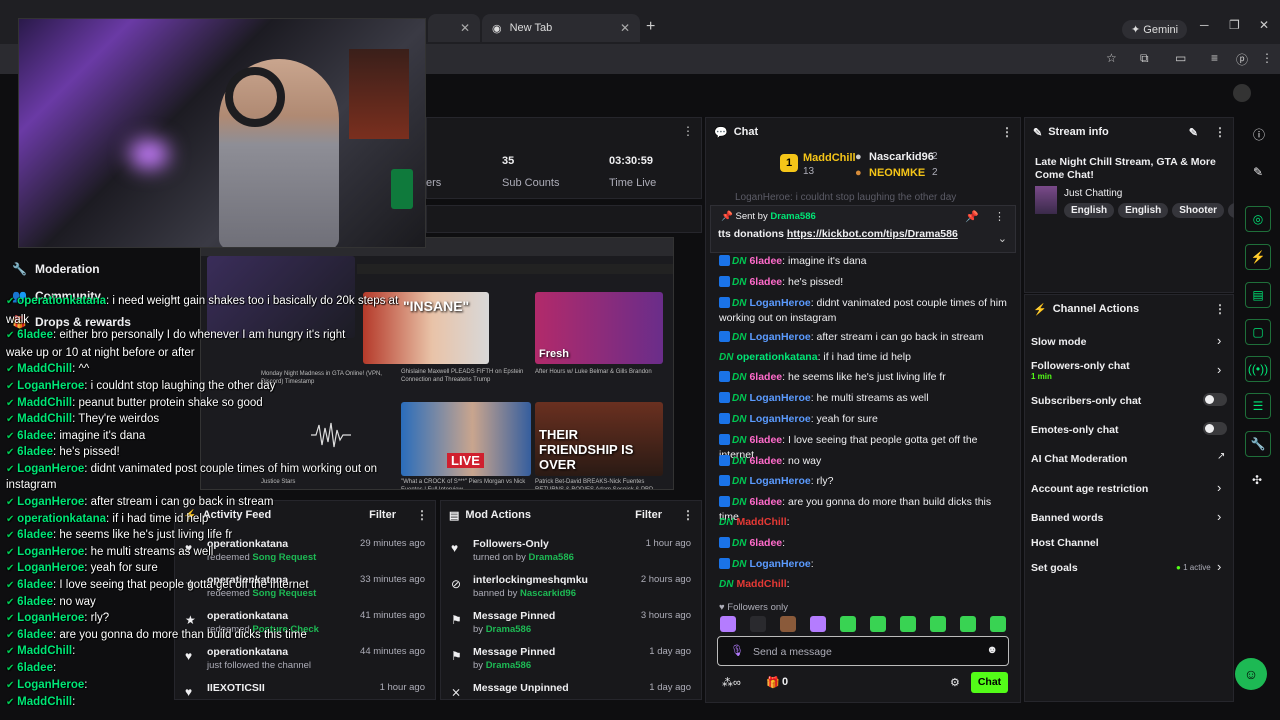  I want to click on banned-words-row: Banned words, so click(1067, 518).